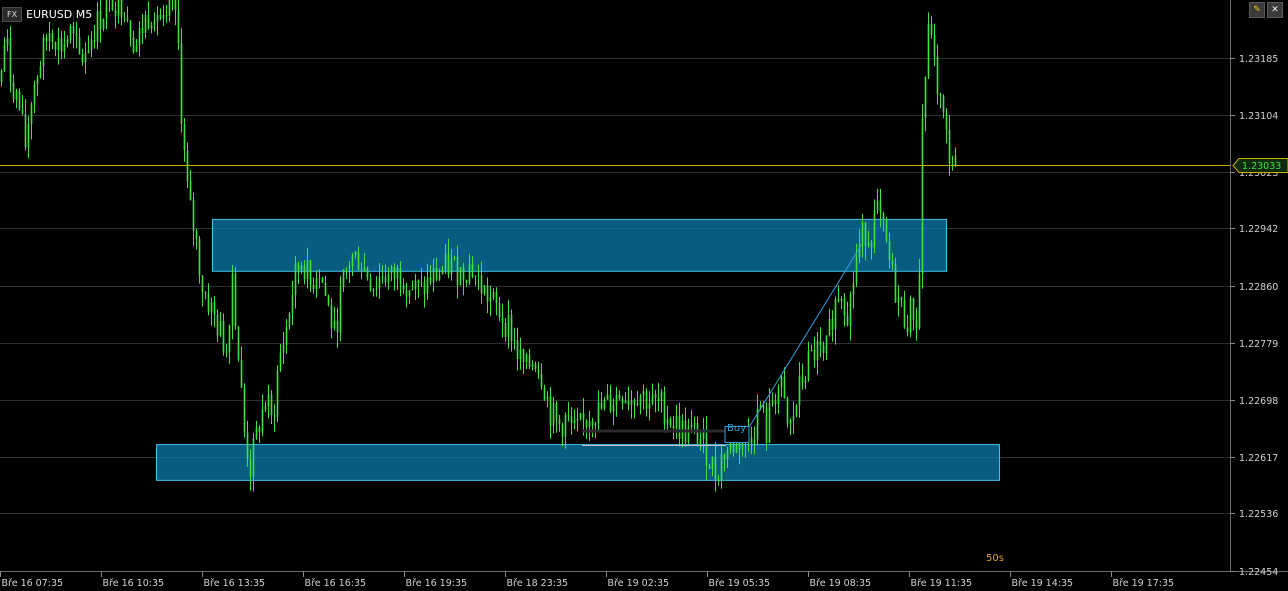 The height and width of the screenshot is (591, 1288). Describe the element at coordinates (736, 429) in the screenshot. I see `buy-order-label: Buy` at that location.